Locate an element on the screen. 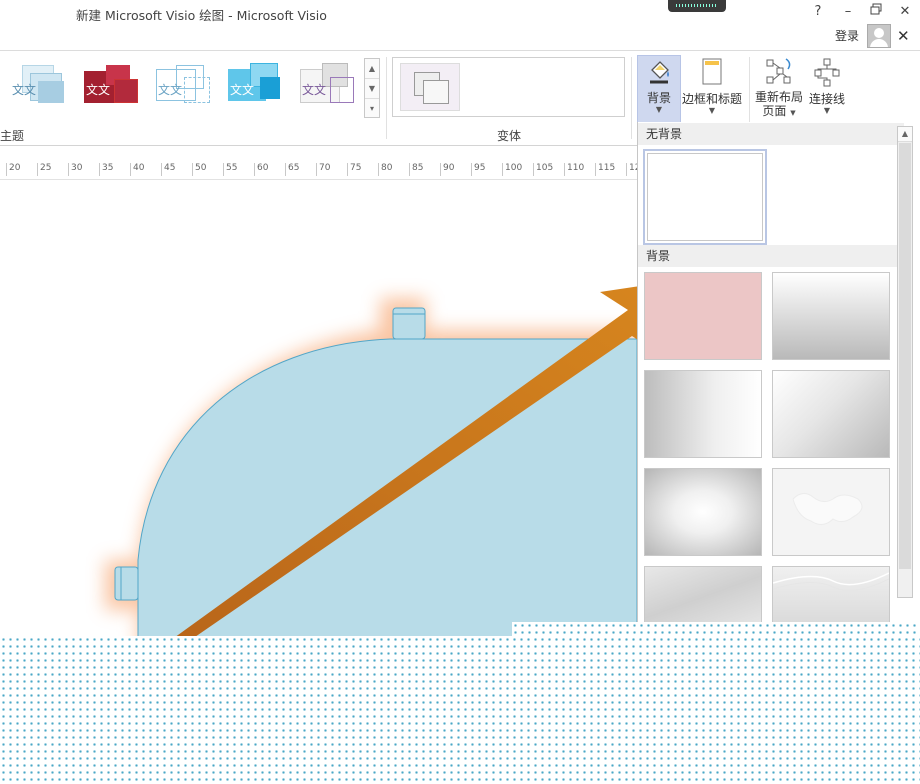 The image size is (920, 784). ruler-tick: 90 is located at coordinates (447, 169).